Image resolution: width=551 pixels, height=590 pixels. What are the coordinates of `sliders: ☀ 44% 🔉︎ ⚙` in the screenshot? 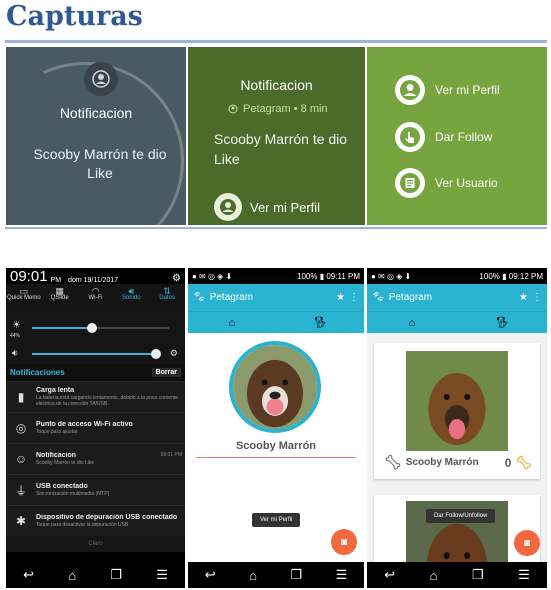 It's located at (95, 339).